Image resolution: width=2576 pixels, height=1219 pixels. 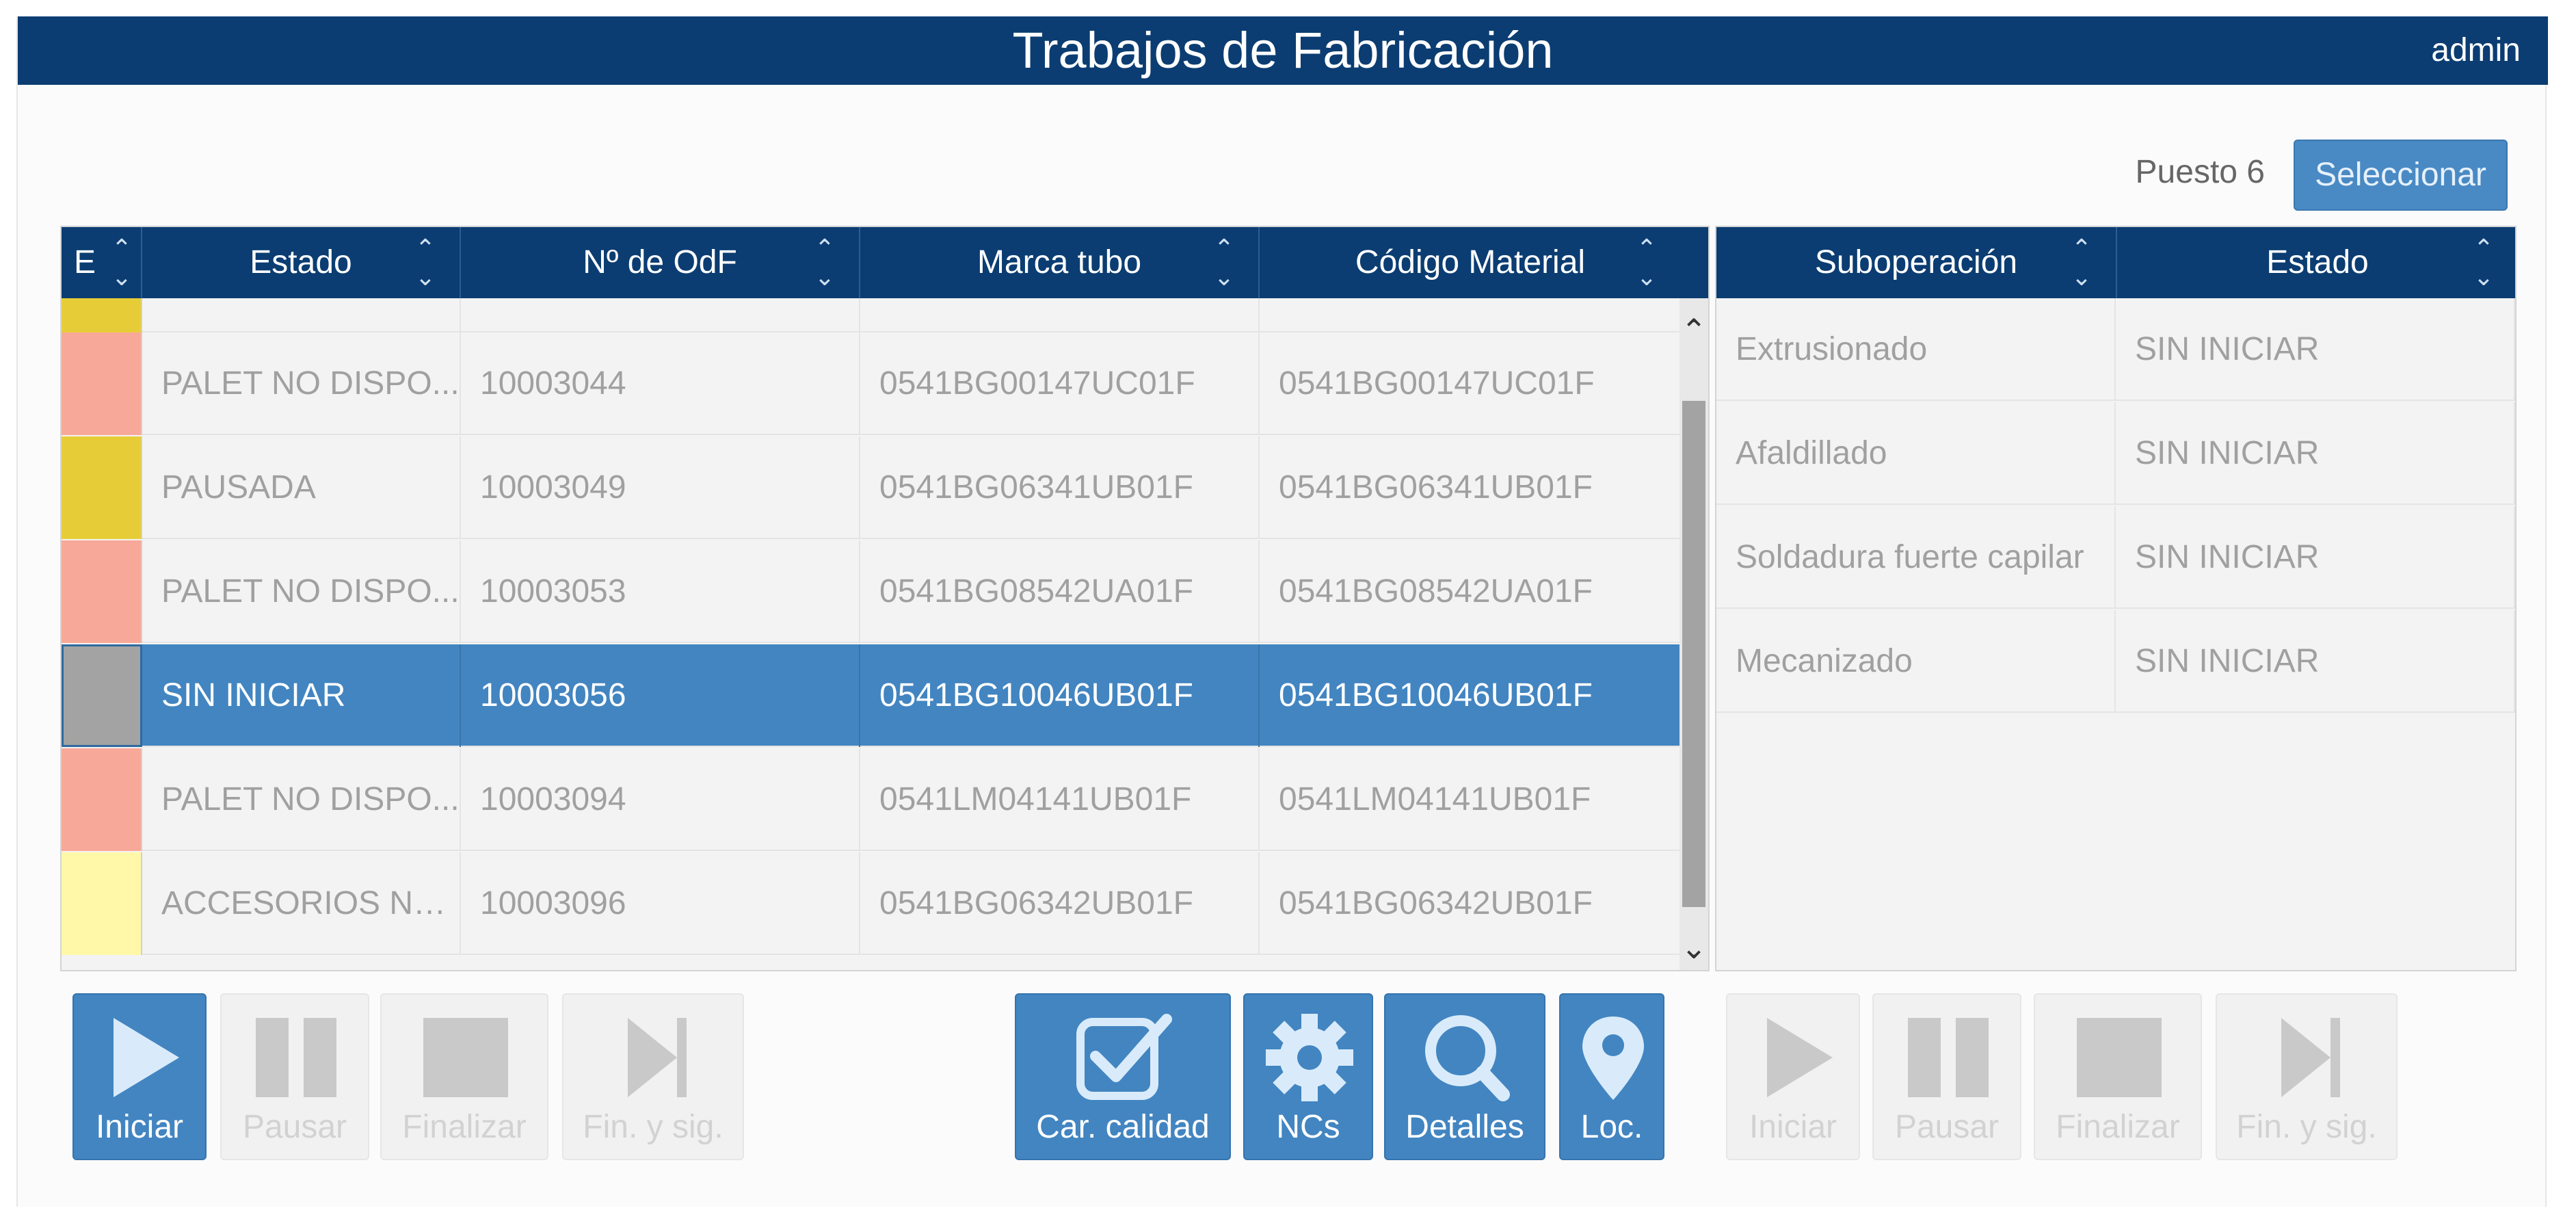 What do you see at coordinates (1060, 263) in the screenshot?
I see `col-header-marca-tubo: Marca tubo ⌃ ⌄` at bounding box center [1060, 263].